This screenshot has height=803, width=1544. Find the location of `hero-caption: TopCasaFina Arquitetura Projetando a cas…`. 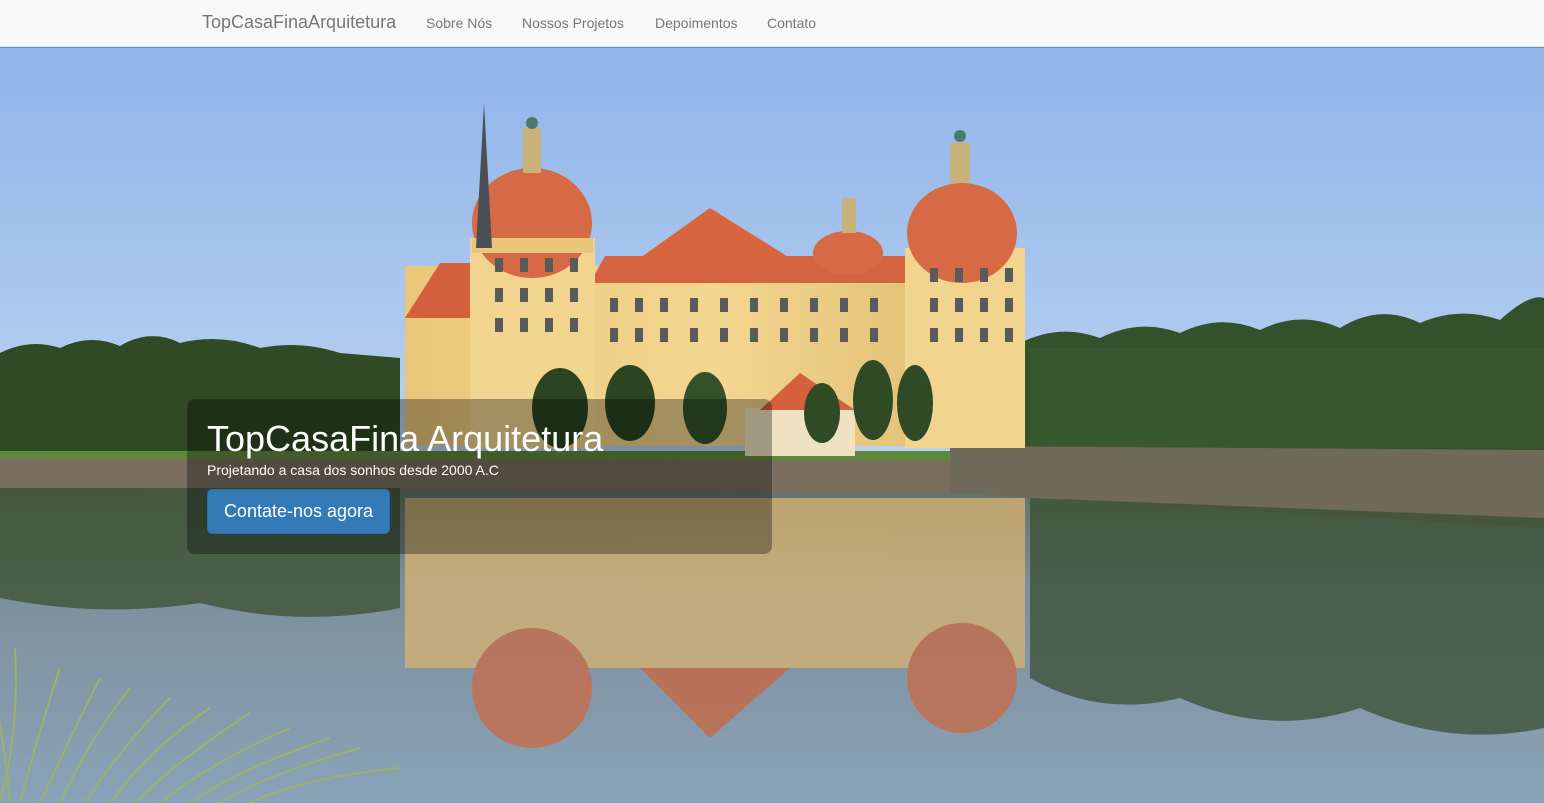

hero-caption: TopCasaFina Arquitetura Projetando a cas… is located at coordinates (479, 476).